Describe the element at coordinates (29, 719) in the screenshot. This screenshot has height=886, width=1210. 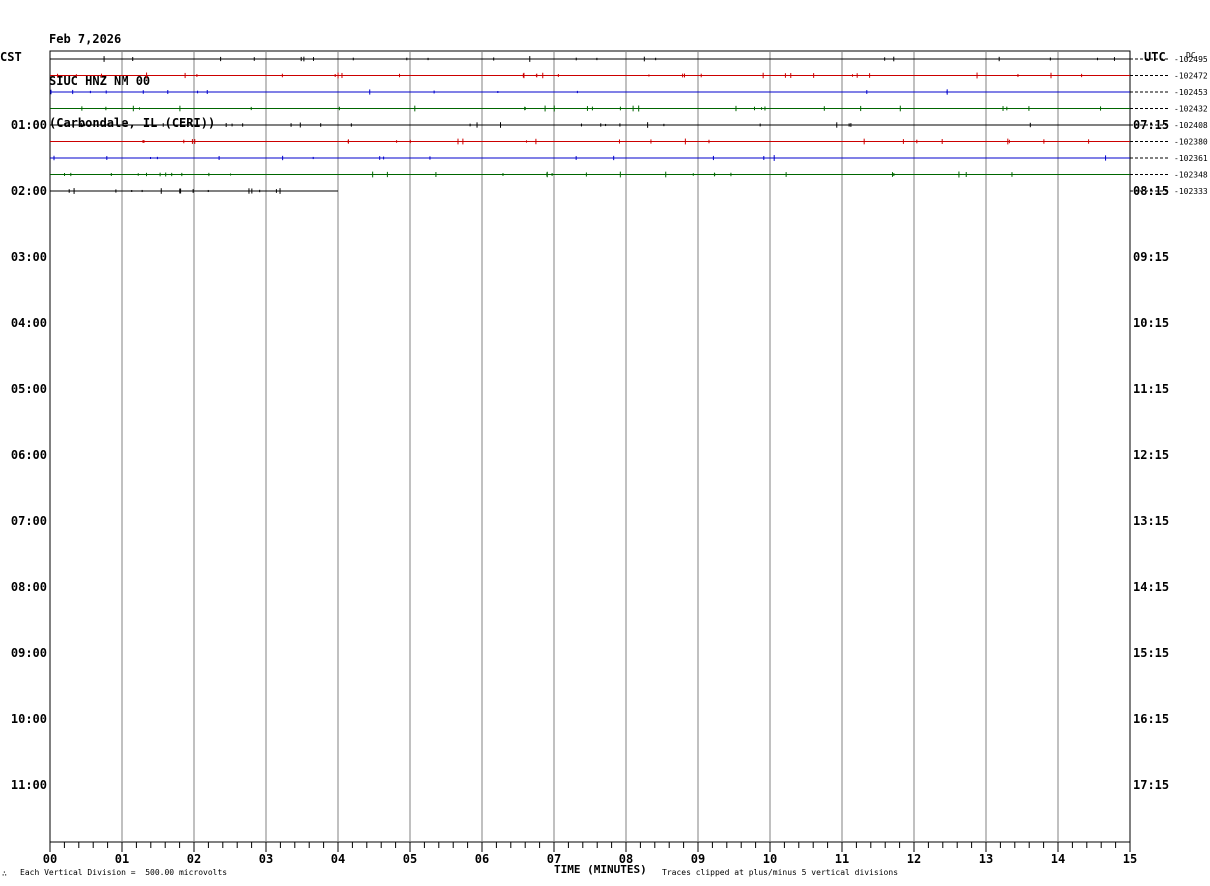
I see `left-hour-label: 10:00` at that location.